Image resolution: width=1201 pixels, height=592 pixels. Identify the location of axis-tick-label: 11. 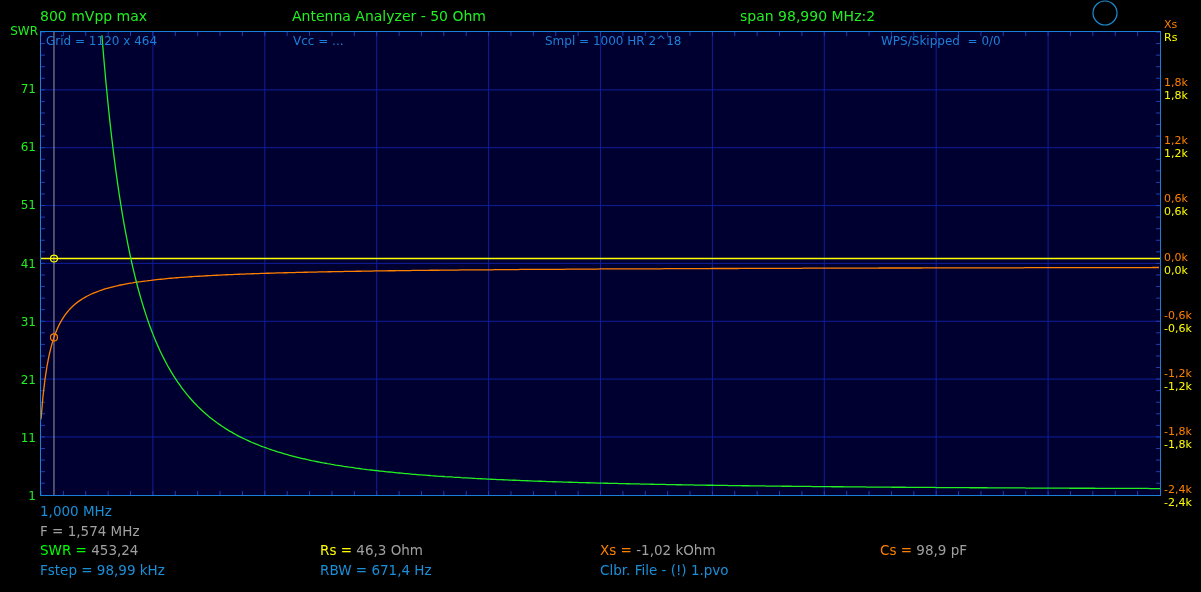
(28, 437).